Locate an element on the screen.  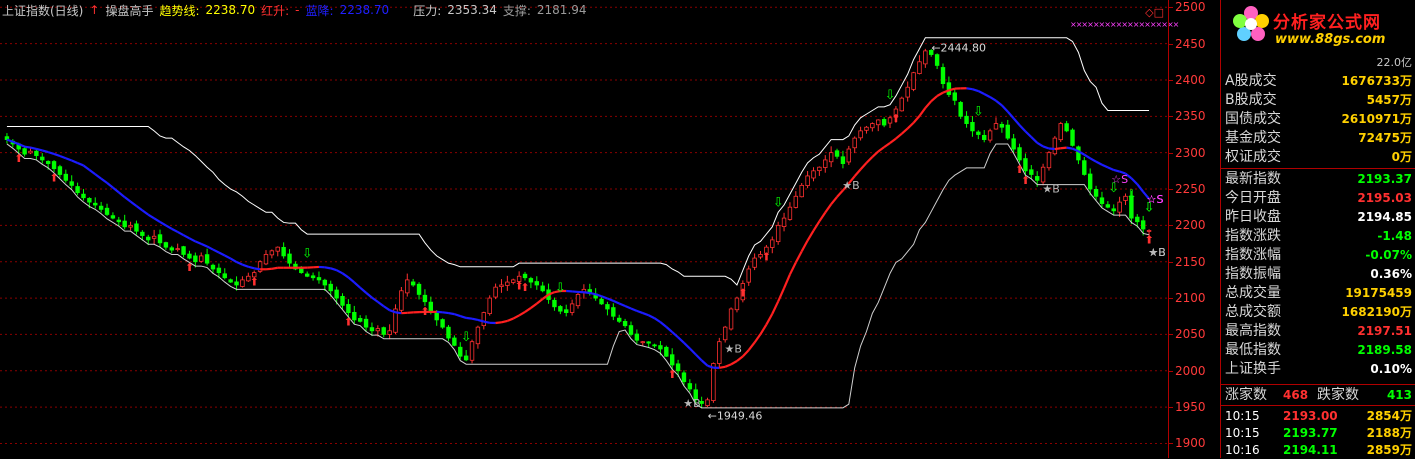
buy-arrow-icon: ⬆ is located at coordinates (348, 322).